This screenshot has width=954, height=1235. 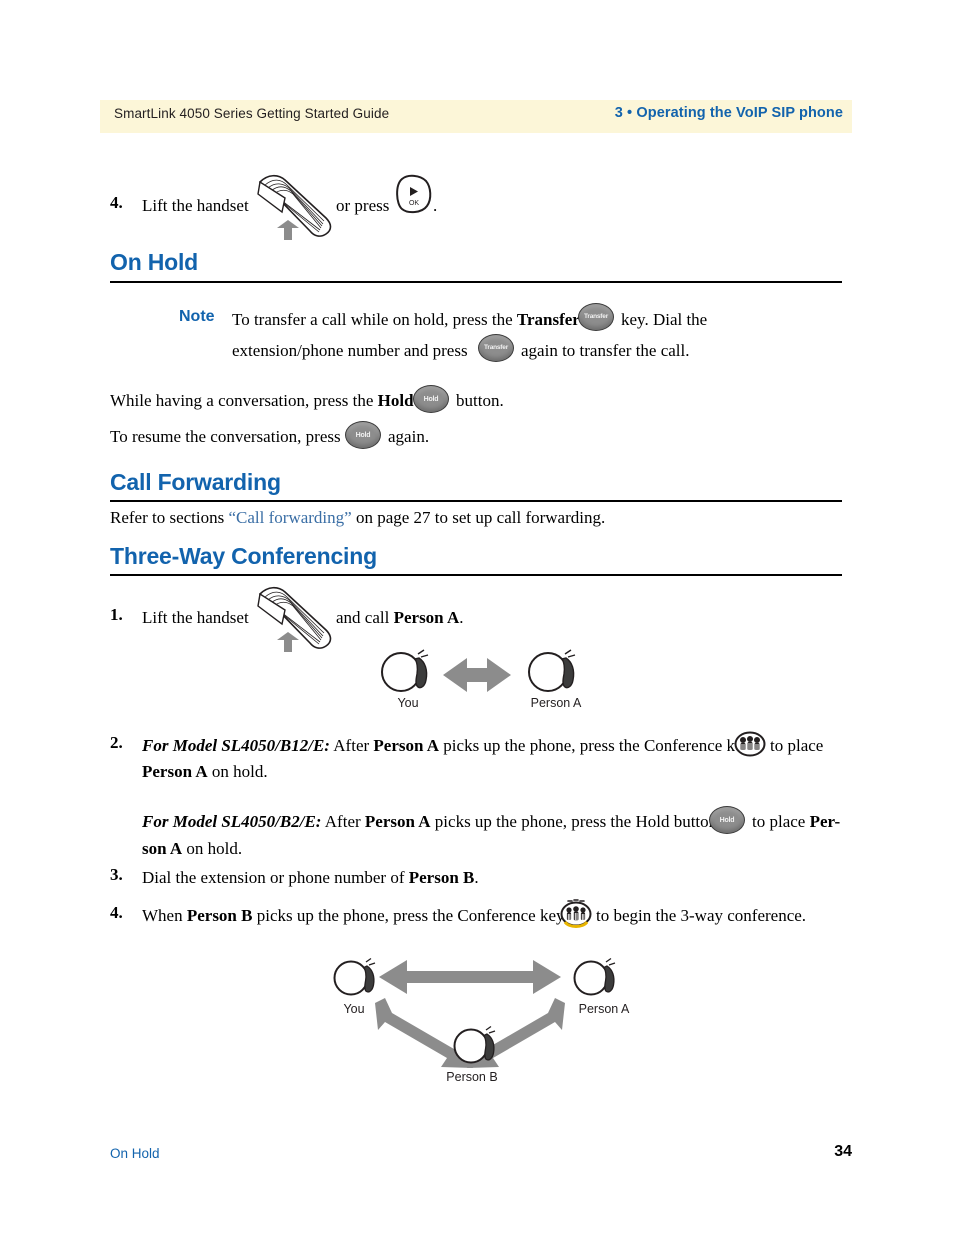 I want to click on on-hold-p1-b: button., so click(x=480, y=400).